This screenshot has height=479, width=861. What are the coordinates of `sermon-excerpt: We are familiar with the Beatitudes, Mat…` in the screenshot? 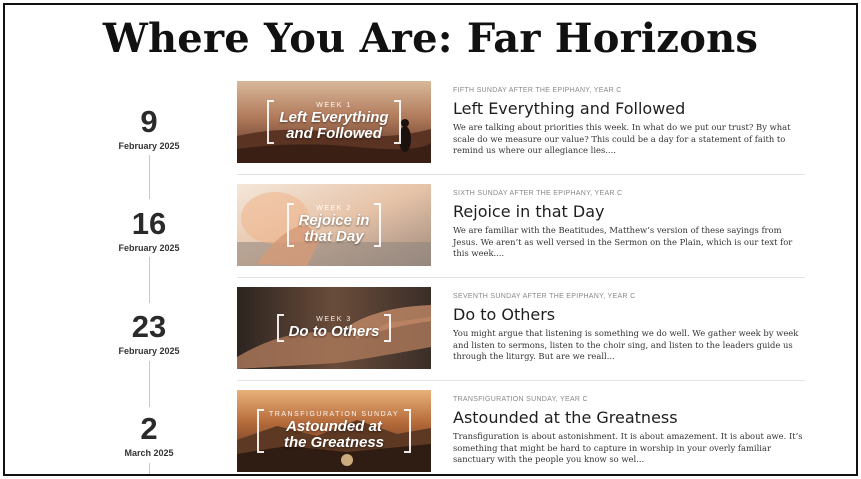 It's located at (623, 241).